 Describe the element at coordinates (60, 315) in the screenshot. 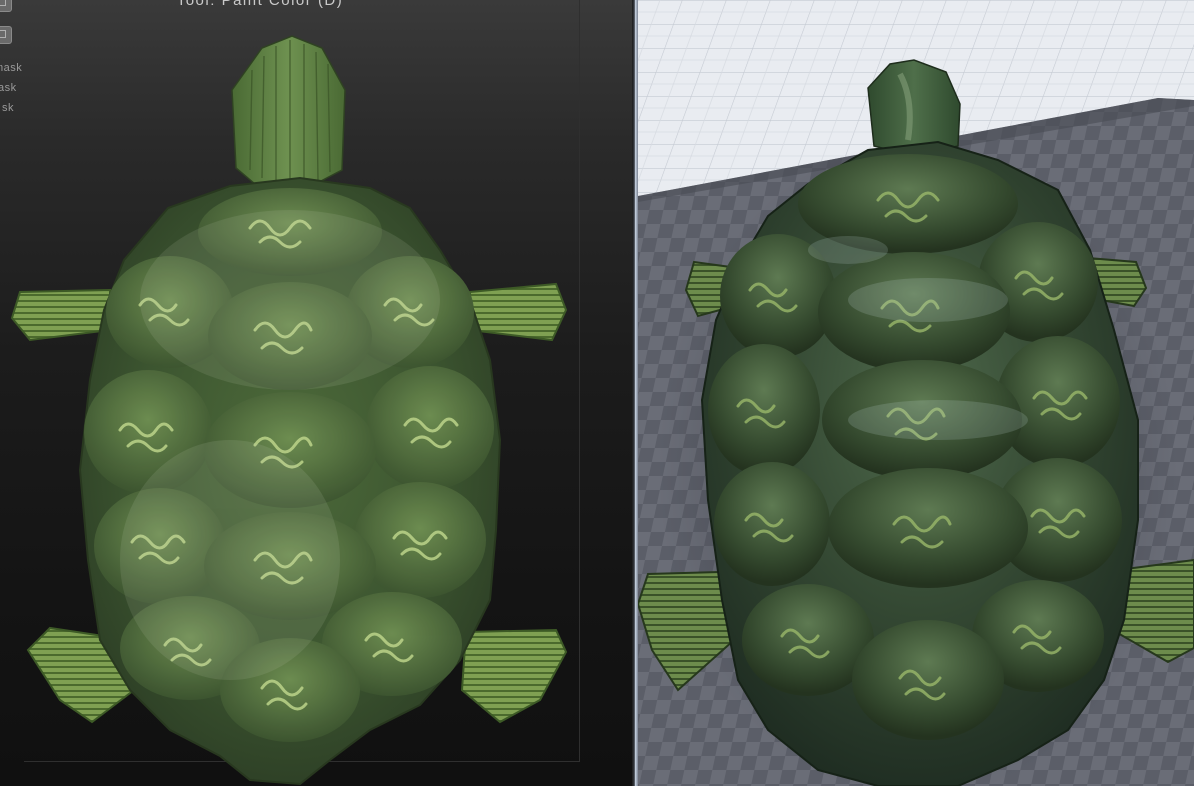

I see `flipper-front-left` at that location.